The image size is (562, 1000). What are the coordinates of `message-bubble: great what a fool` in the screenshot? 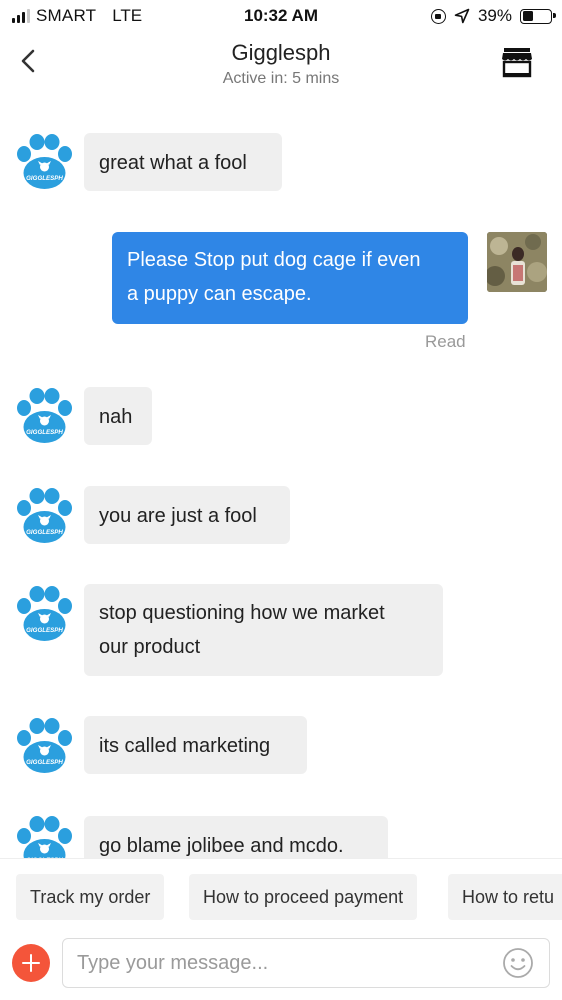 It's located at (183, 162).